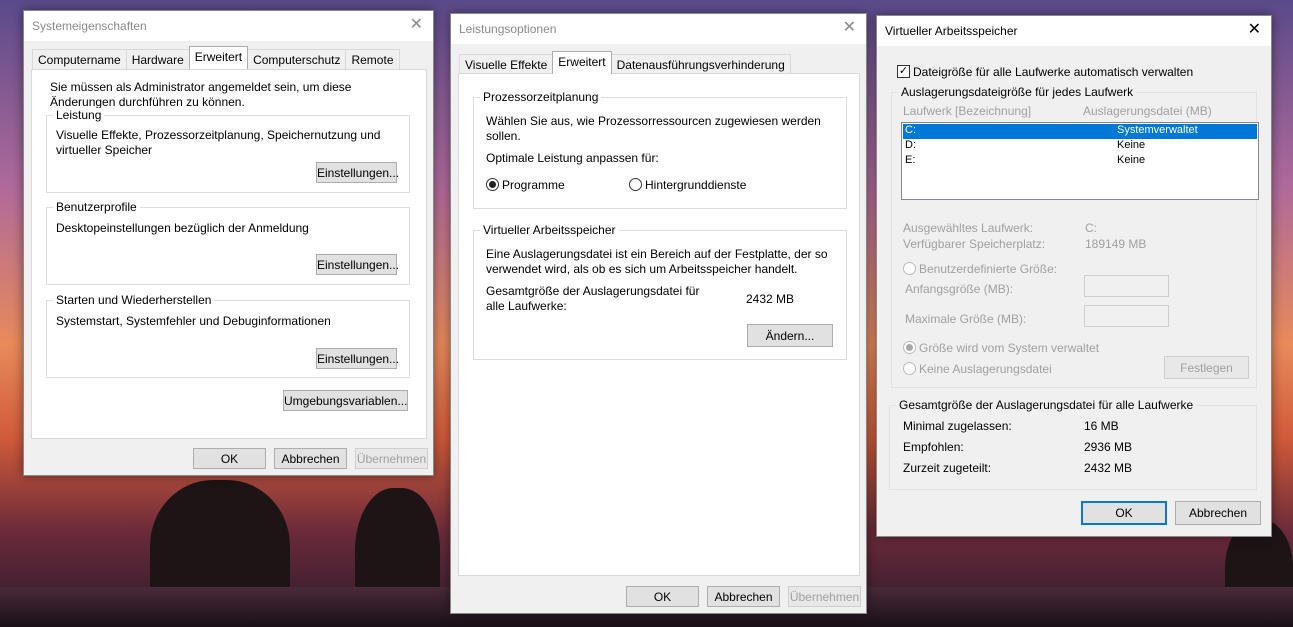 The width and height of the screenshot is (1293, 627). Describe the element at coordinates (1108, 468) in the screenshot. I see `currently-allocated-value: 2432 MB` at that location.